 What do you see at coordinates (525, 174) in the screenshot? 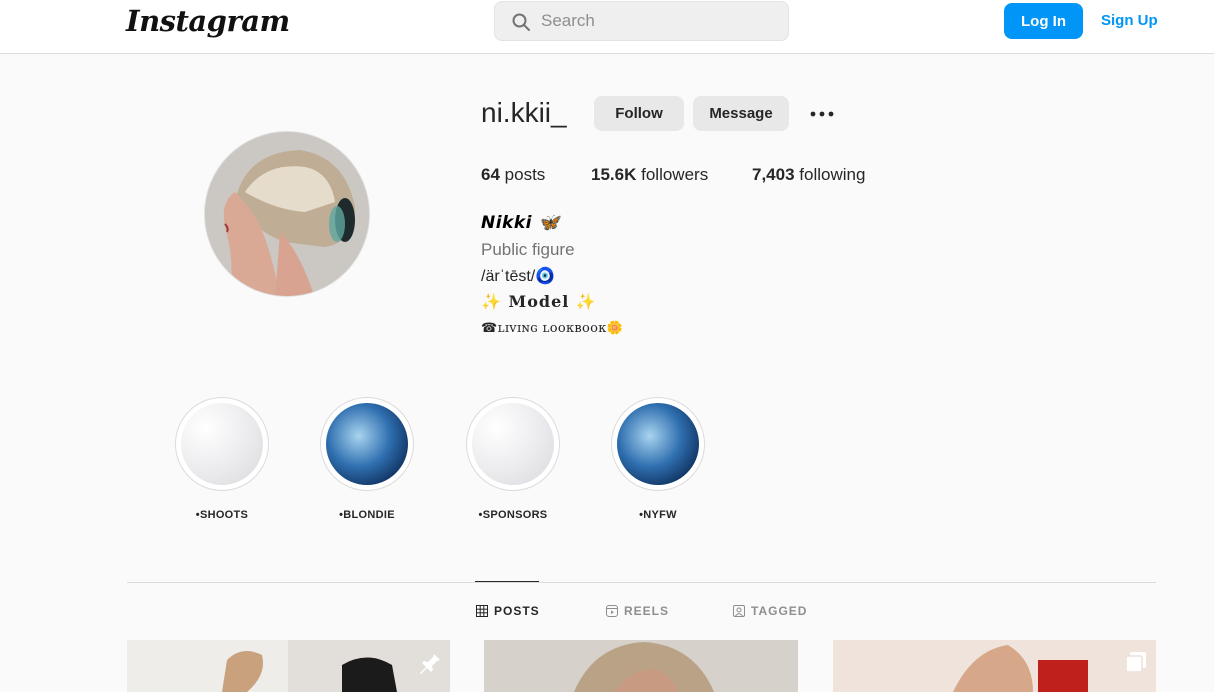
I see `posts-label: posts` at bounding box center [525, 174].